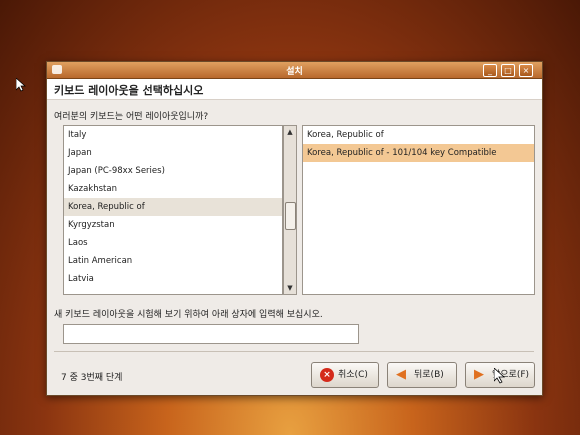 This screenshot has width=580, height=435. I want to click on heading-band: 키보드 레이아웃을 선택하십시오, so click(294, 89).